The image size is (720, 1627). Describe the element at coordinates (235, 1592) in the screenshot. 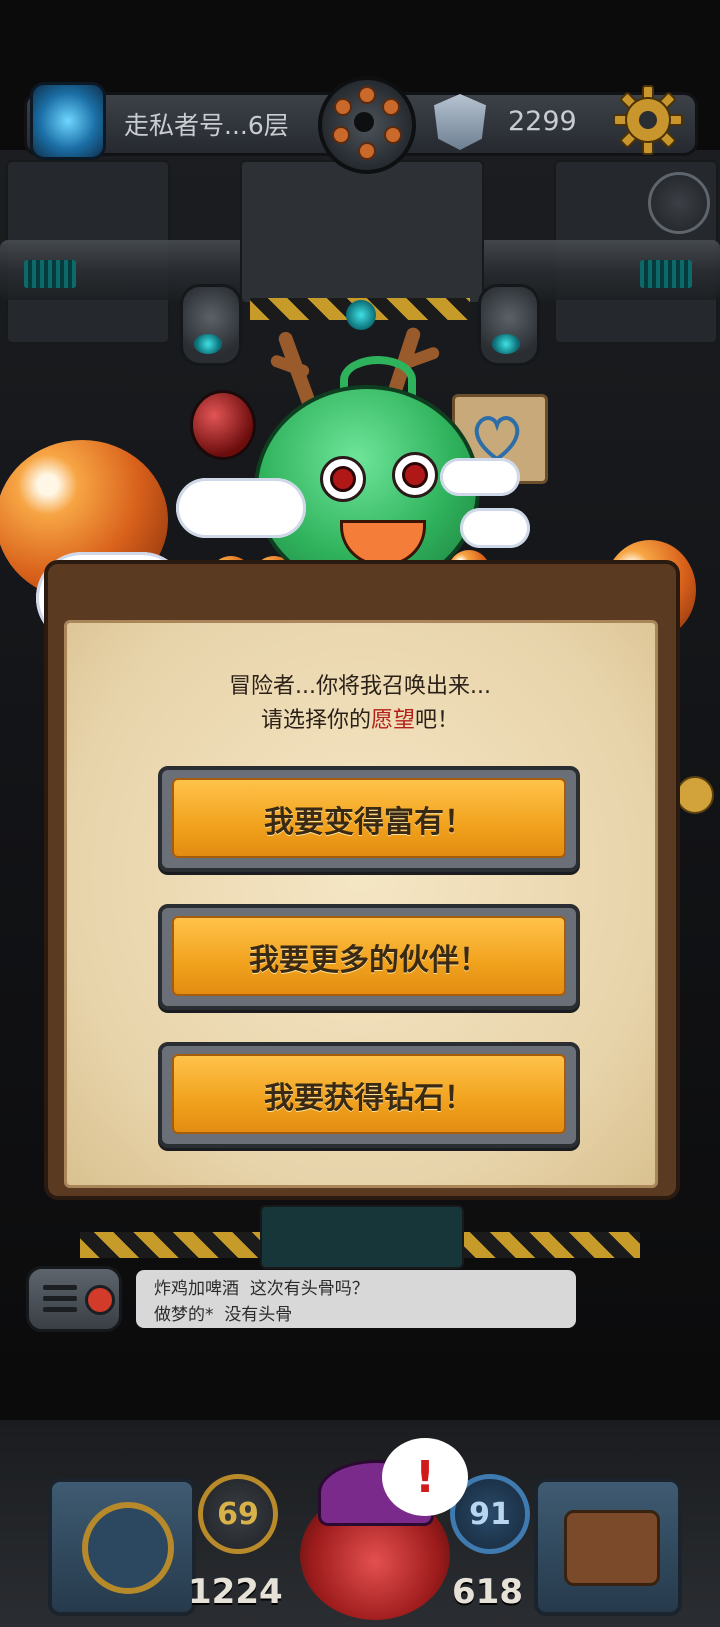

I see `hp-value: 1224` at that location.